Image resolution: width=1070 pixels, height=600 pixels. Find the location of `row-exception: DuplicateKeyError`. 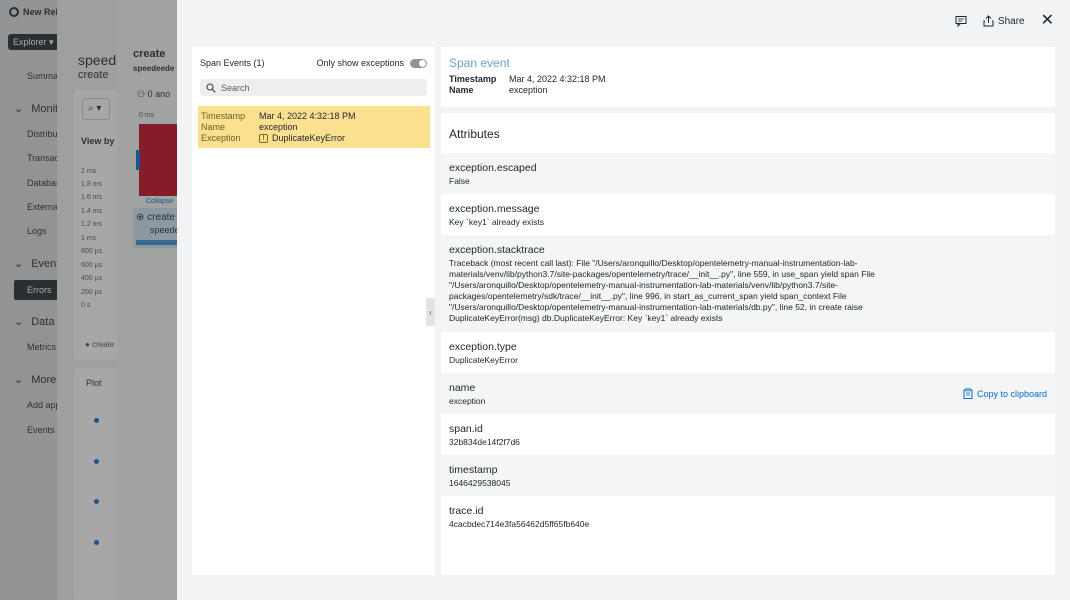

row-exception: DuplicateKeyError is located at coordinates (309, 138).